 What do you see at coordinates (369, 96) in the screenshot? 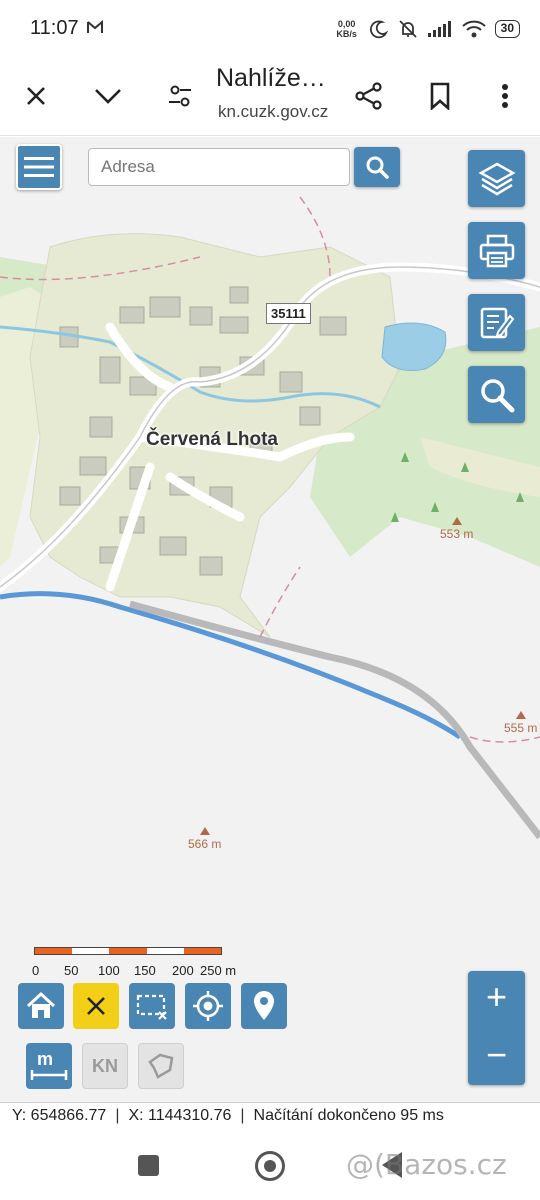
I see `share-icon` at bounding box center [369, 96].